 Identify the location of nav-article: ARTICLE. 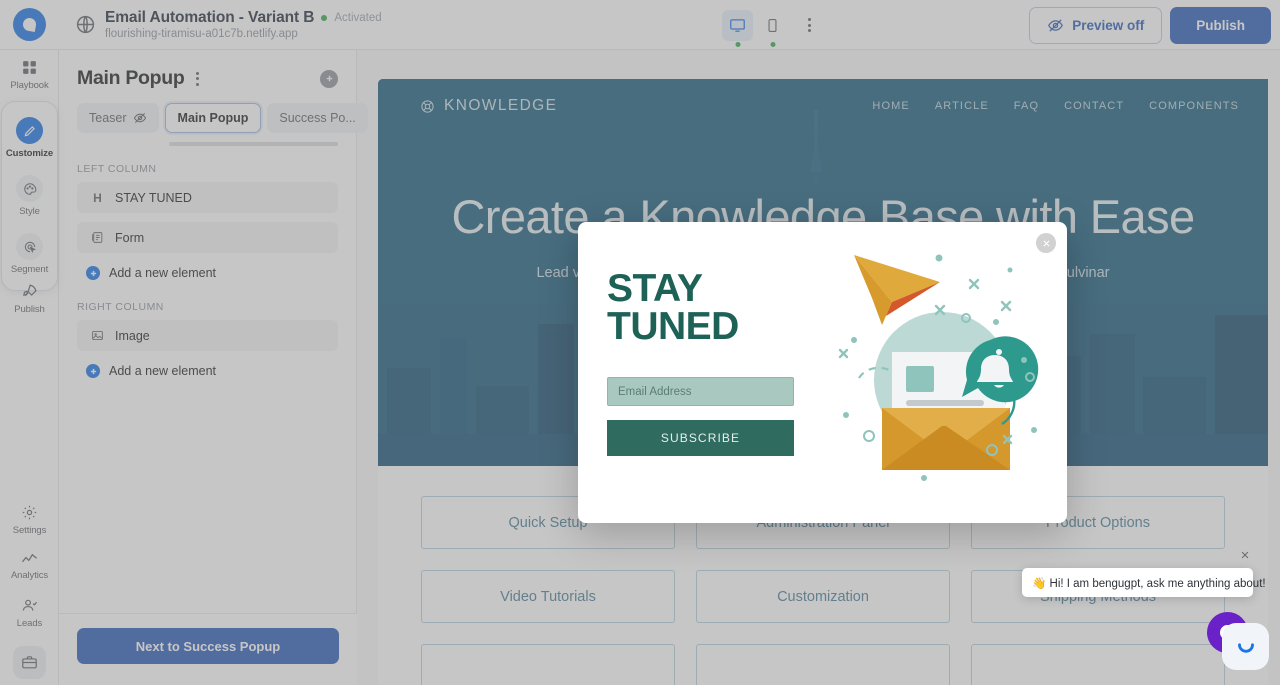
(962, 106).